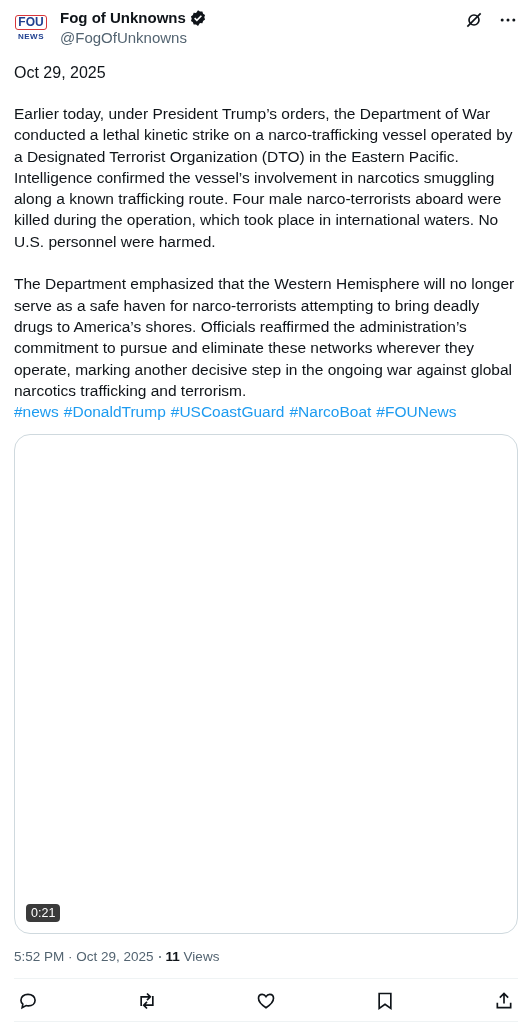  I want to click on post-timestamp: 5:52 PM · Oct 29, 2025, so click(84, 957).